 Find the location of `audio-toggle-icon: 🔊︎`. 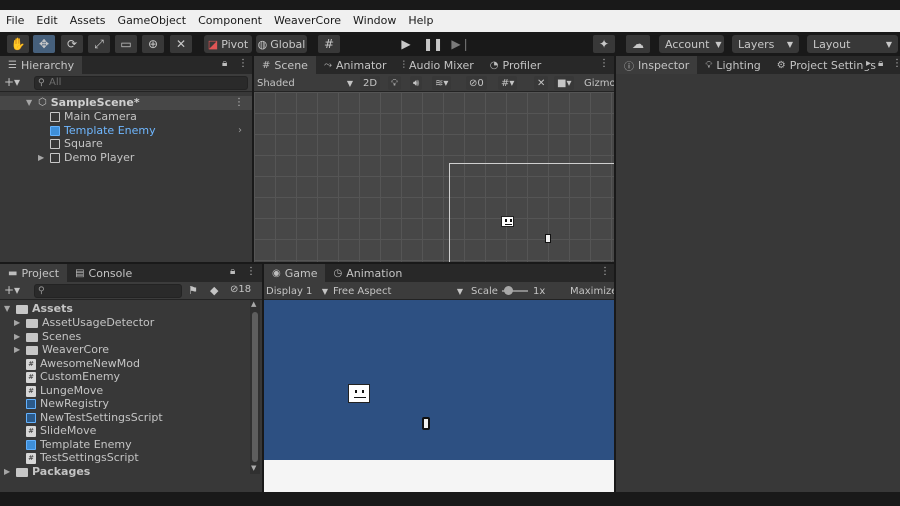

audio-toggle-icon: 🔊︎ is located at coordinates (416, 83).